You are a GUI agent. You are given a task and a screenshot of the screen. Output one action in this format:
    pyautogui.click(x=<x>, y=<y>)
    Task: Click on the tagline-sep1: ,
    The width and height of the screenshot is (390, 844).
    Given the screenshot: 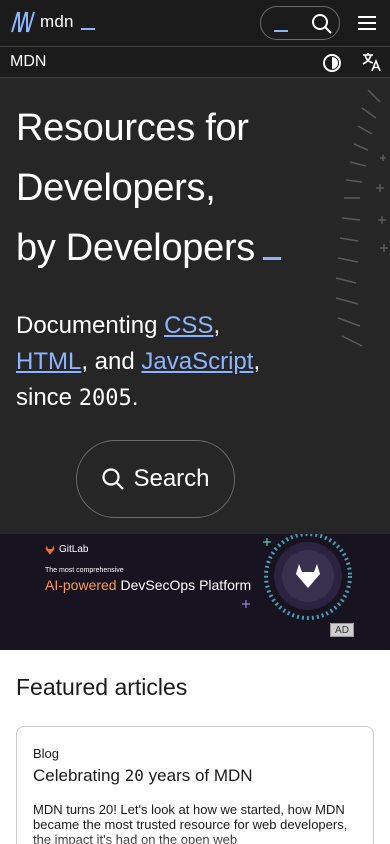 What is the action you would take?
    pyautogui.click(x=217, y=325)
    